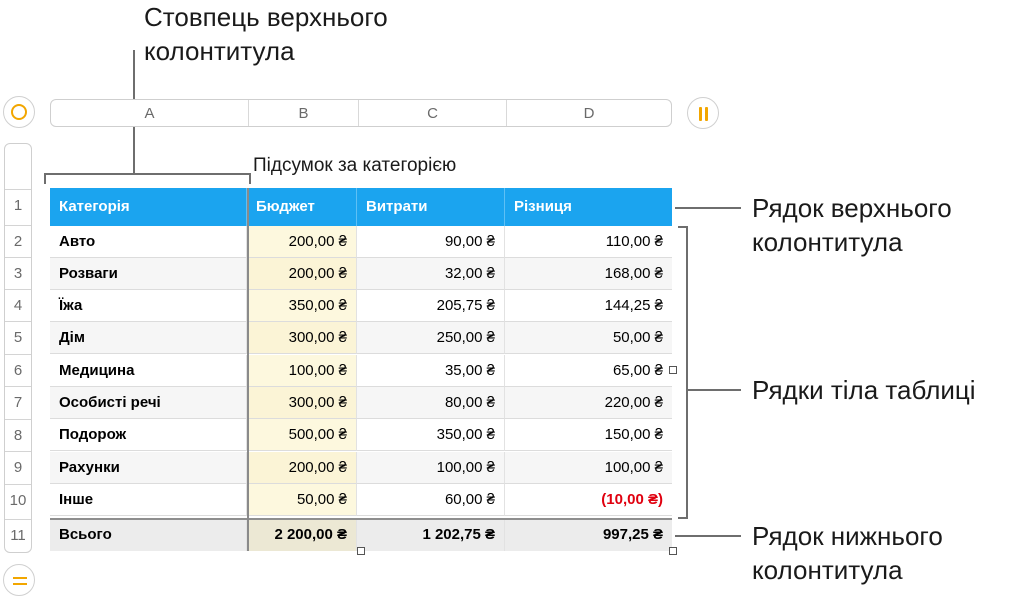  What do you see at coordinates (302, 207) in the screenshot?
I see `header-cell: Бюджет` at bounding box center [302, 207].